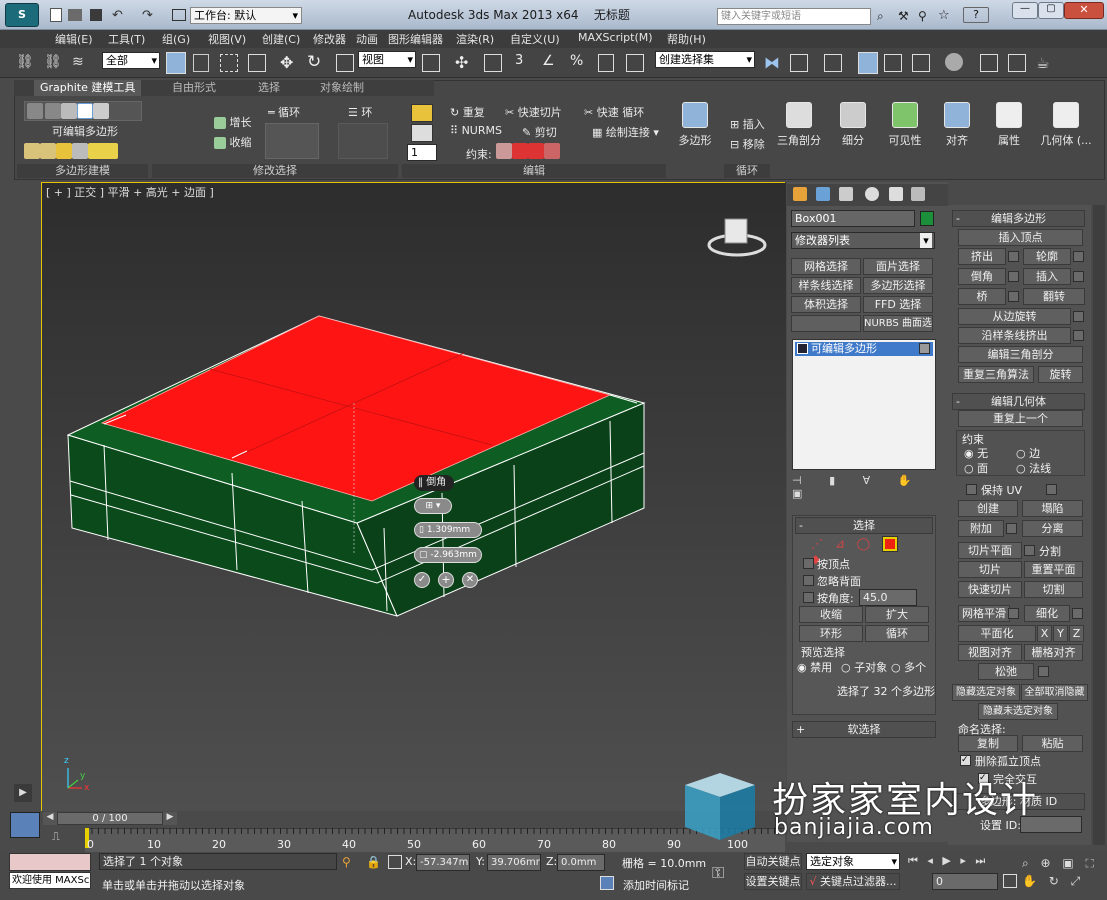 The width and height of the screenshot is (1107, 900). Describe the element at coordinates (898, 266) in the screenshot. I see `patch-select-button: 面片选择` at that location.